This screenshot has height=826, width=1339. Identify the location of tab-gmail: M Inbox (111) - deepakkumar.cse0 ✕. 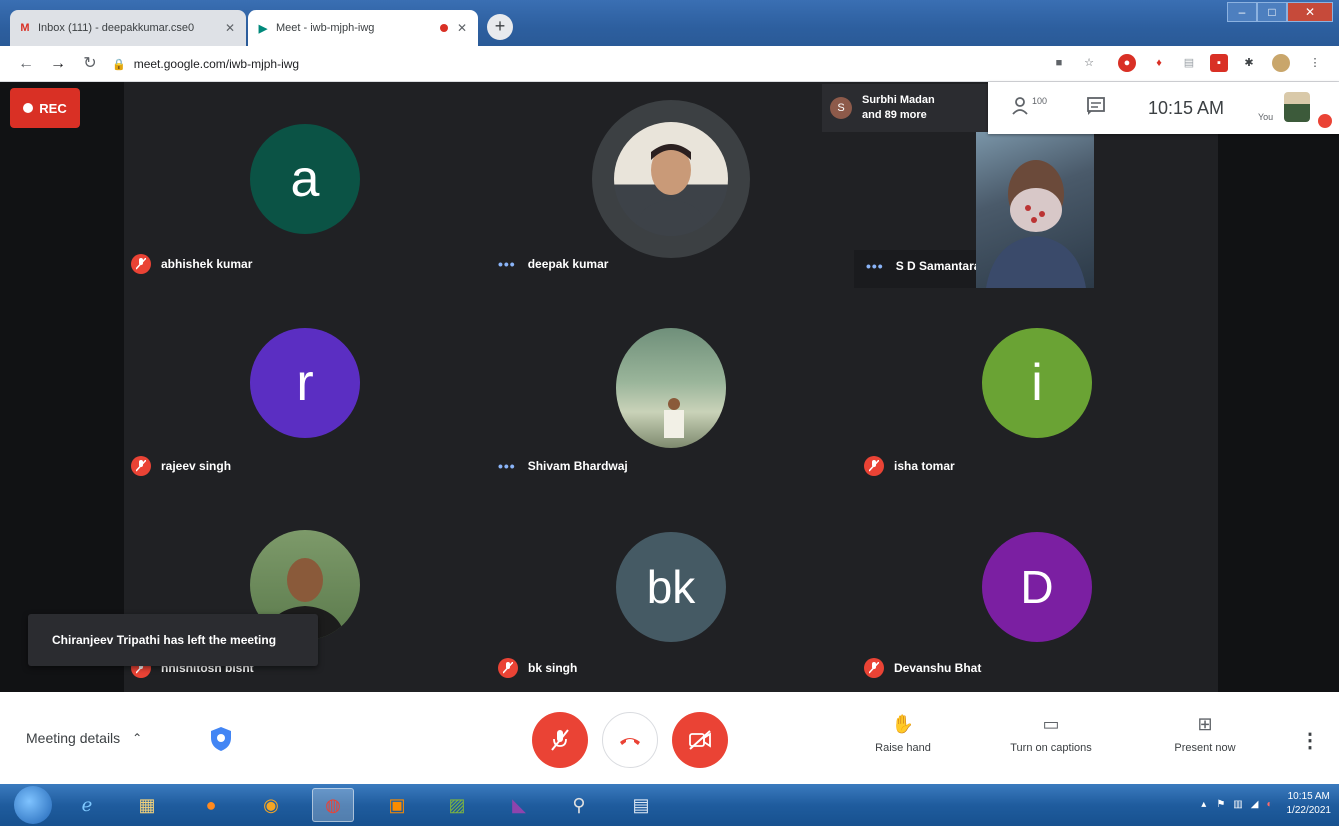
(128, 28).